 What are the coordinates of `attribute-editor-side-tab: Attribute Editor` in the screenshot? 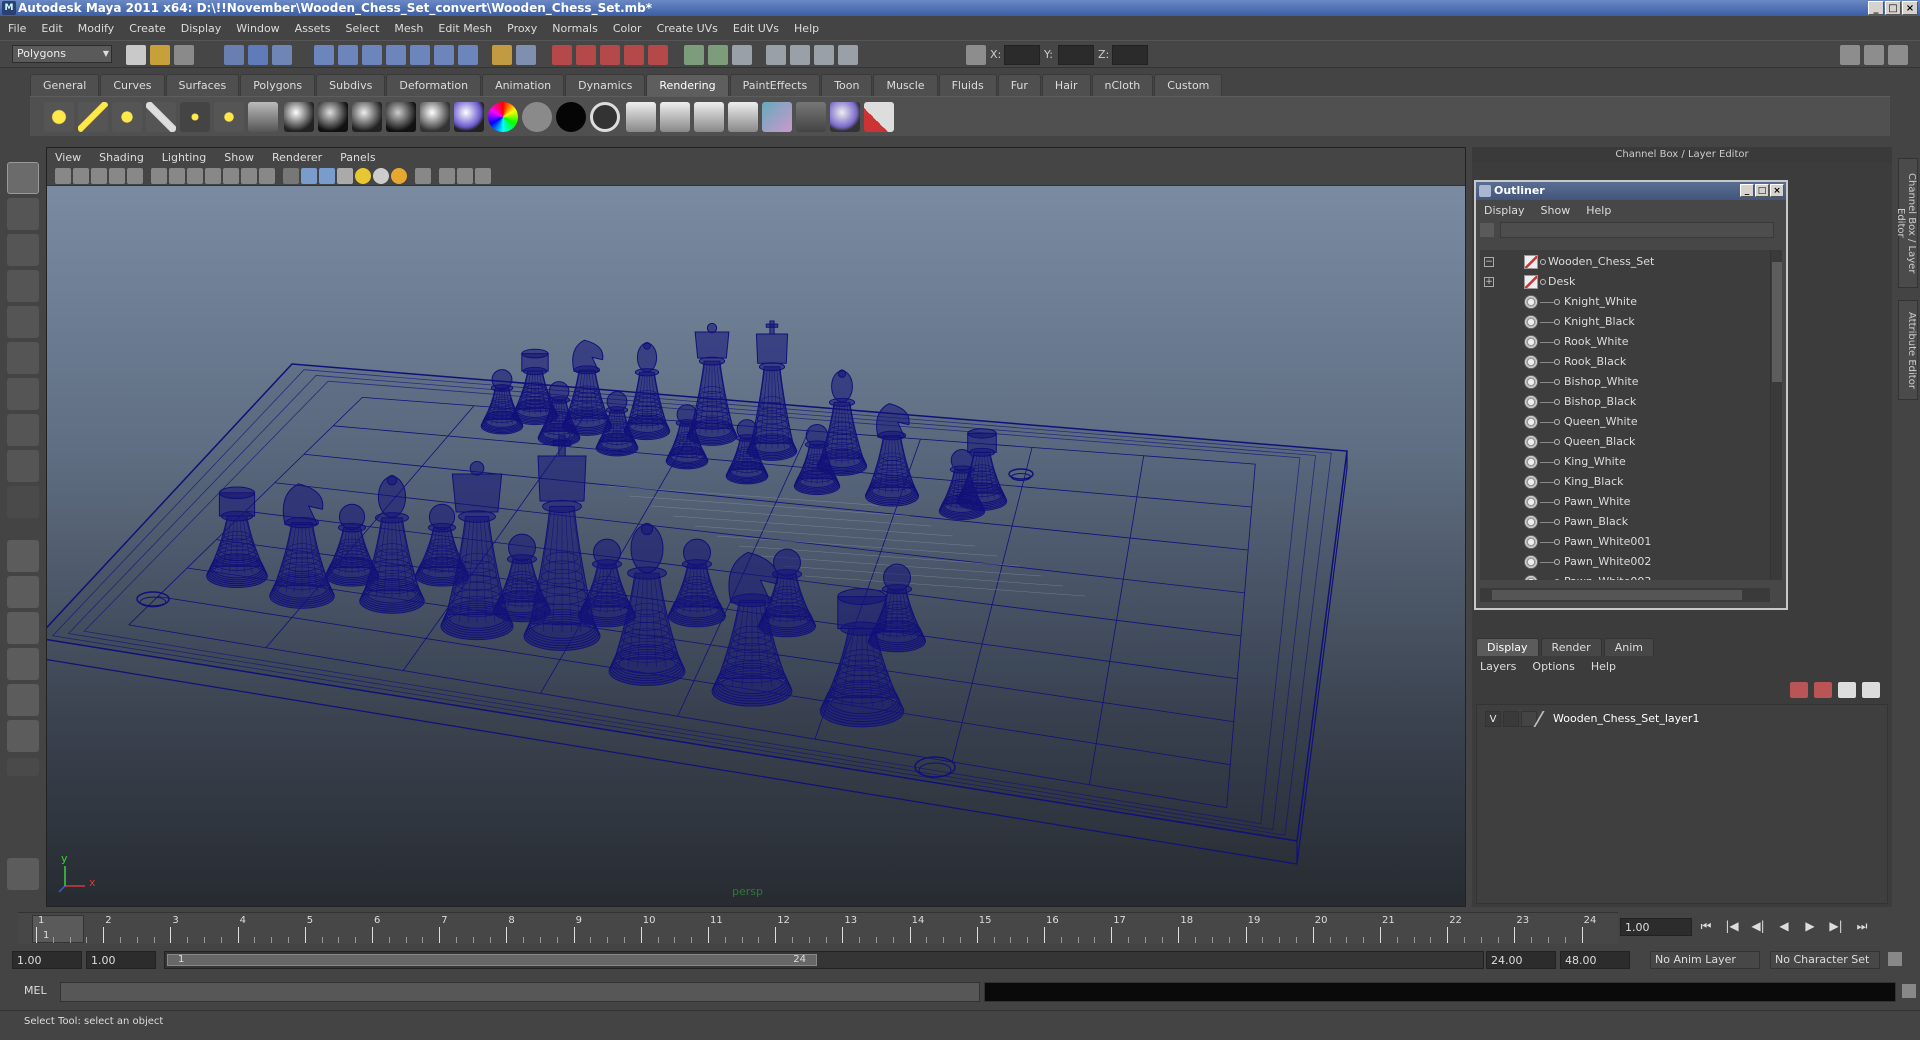 It's located at (1908, 350).